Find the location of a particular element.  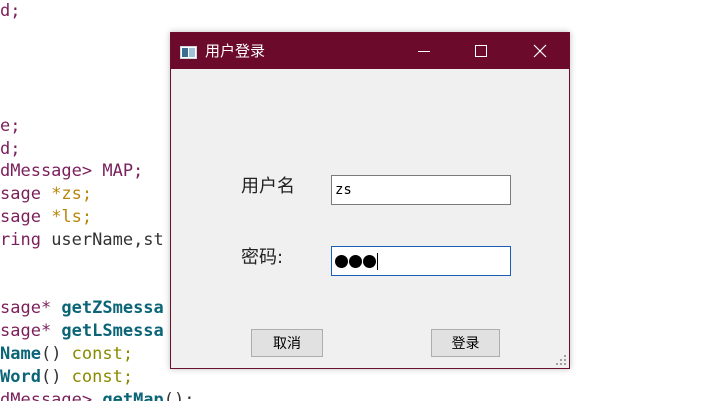

dialog-title: 用户登录 is located at coordinates (235, 51).